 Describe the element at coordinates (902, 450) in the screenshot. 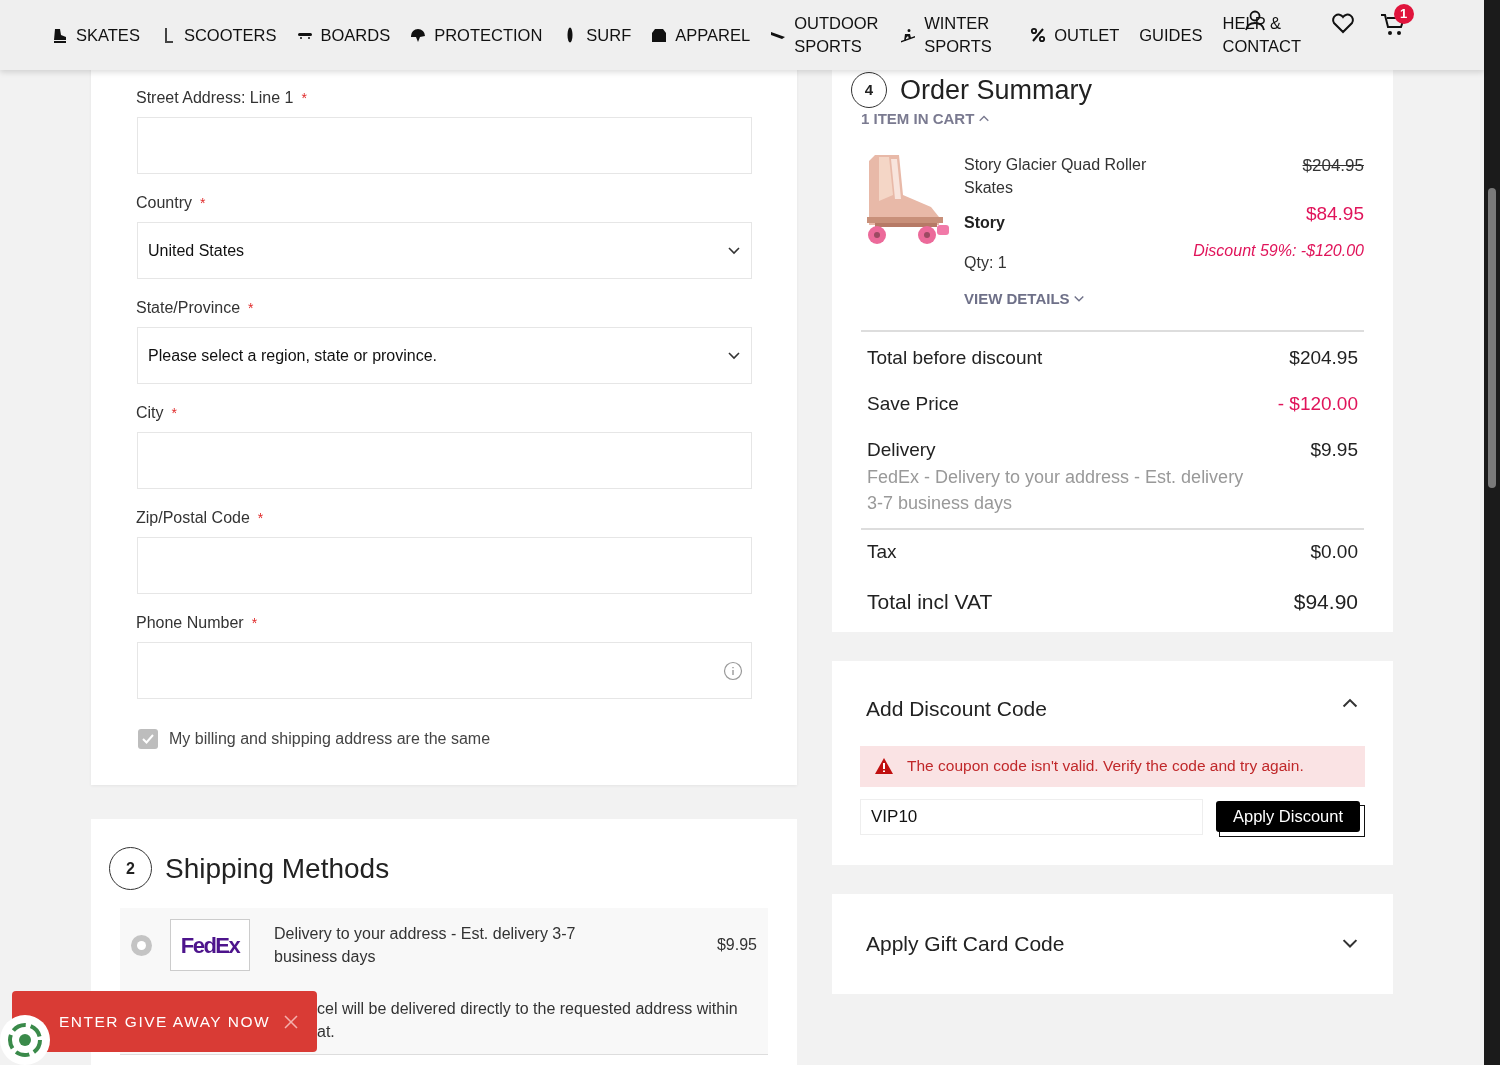

I see `total-label: Delivery` at that location.